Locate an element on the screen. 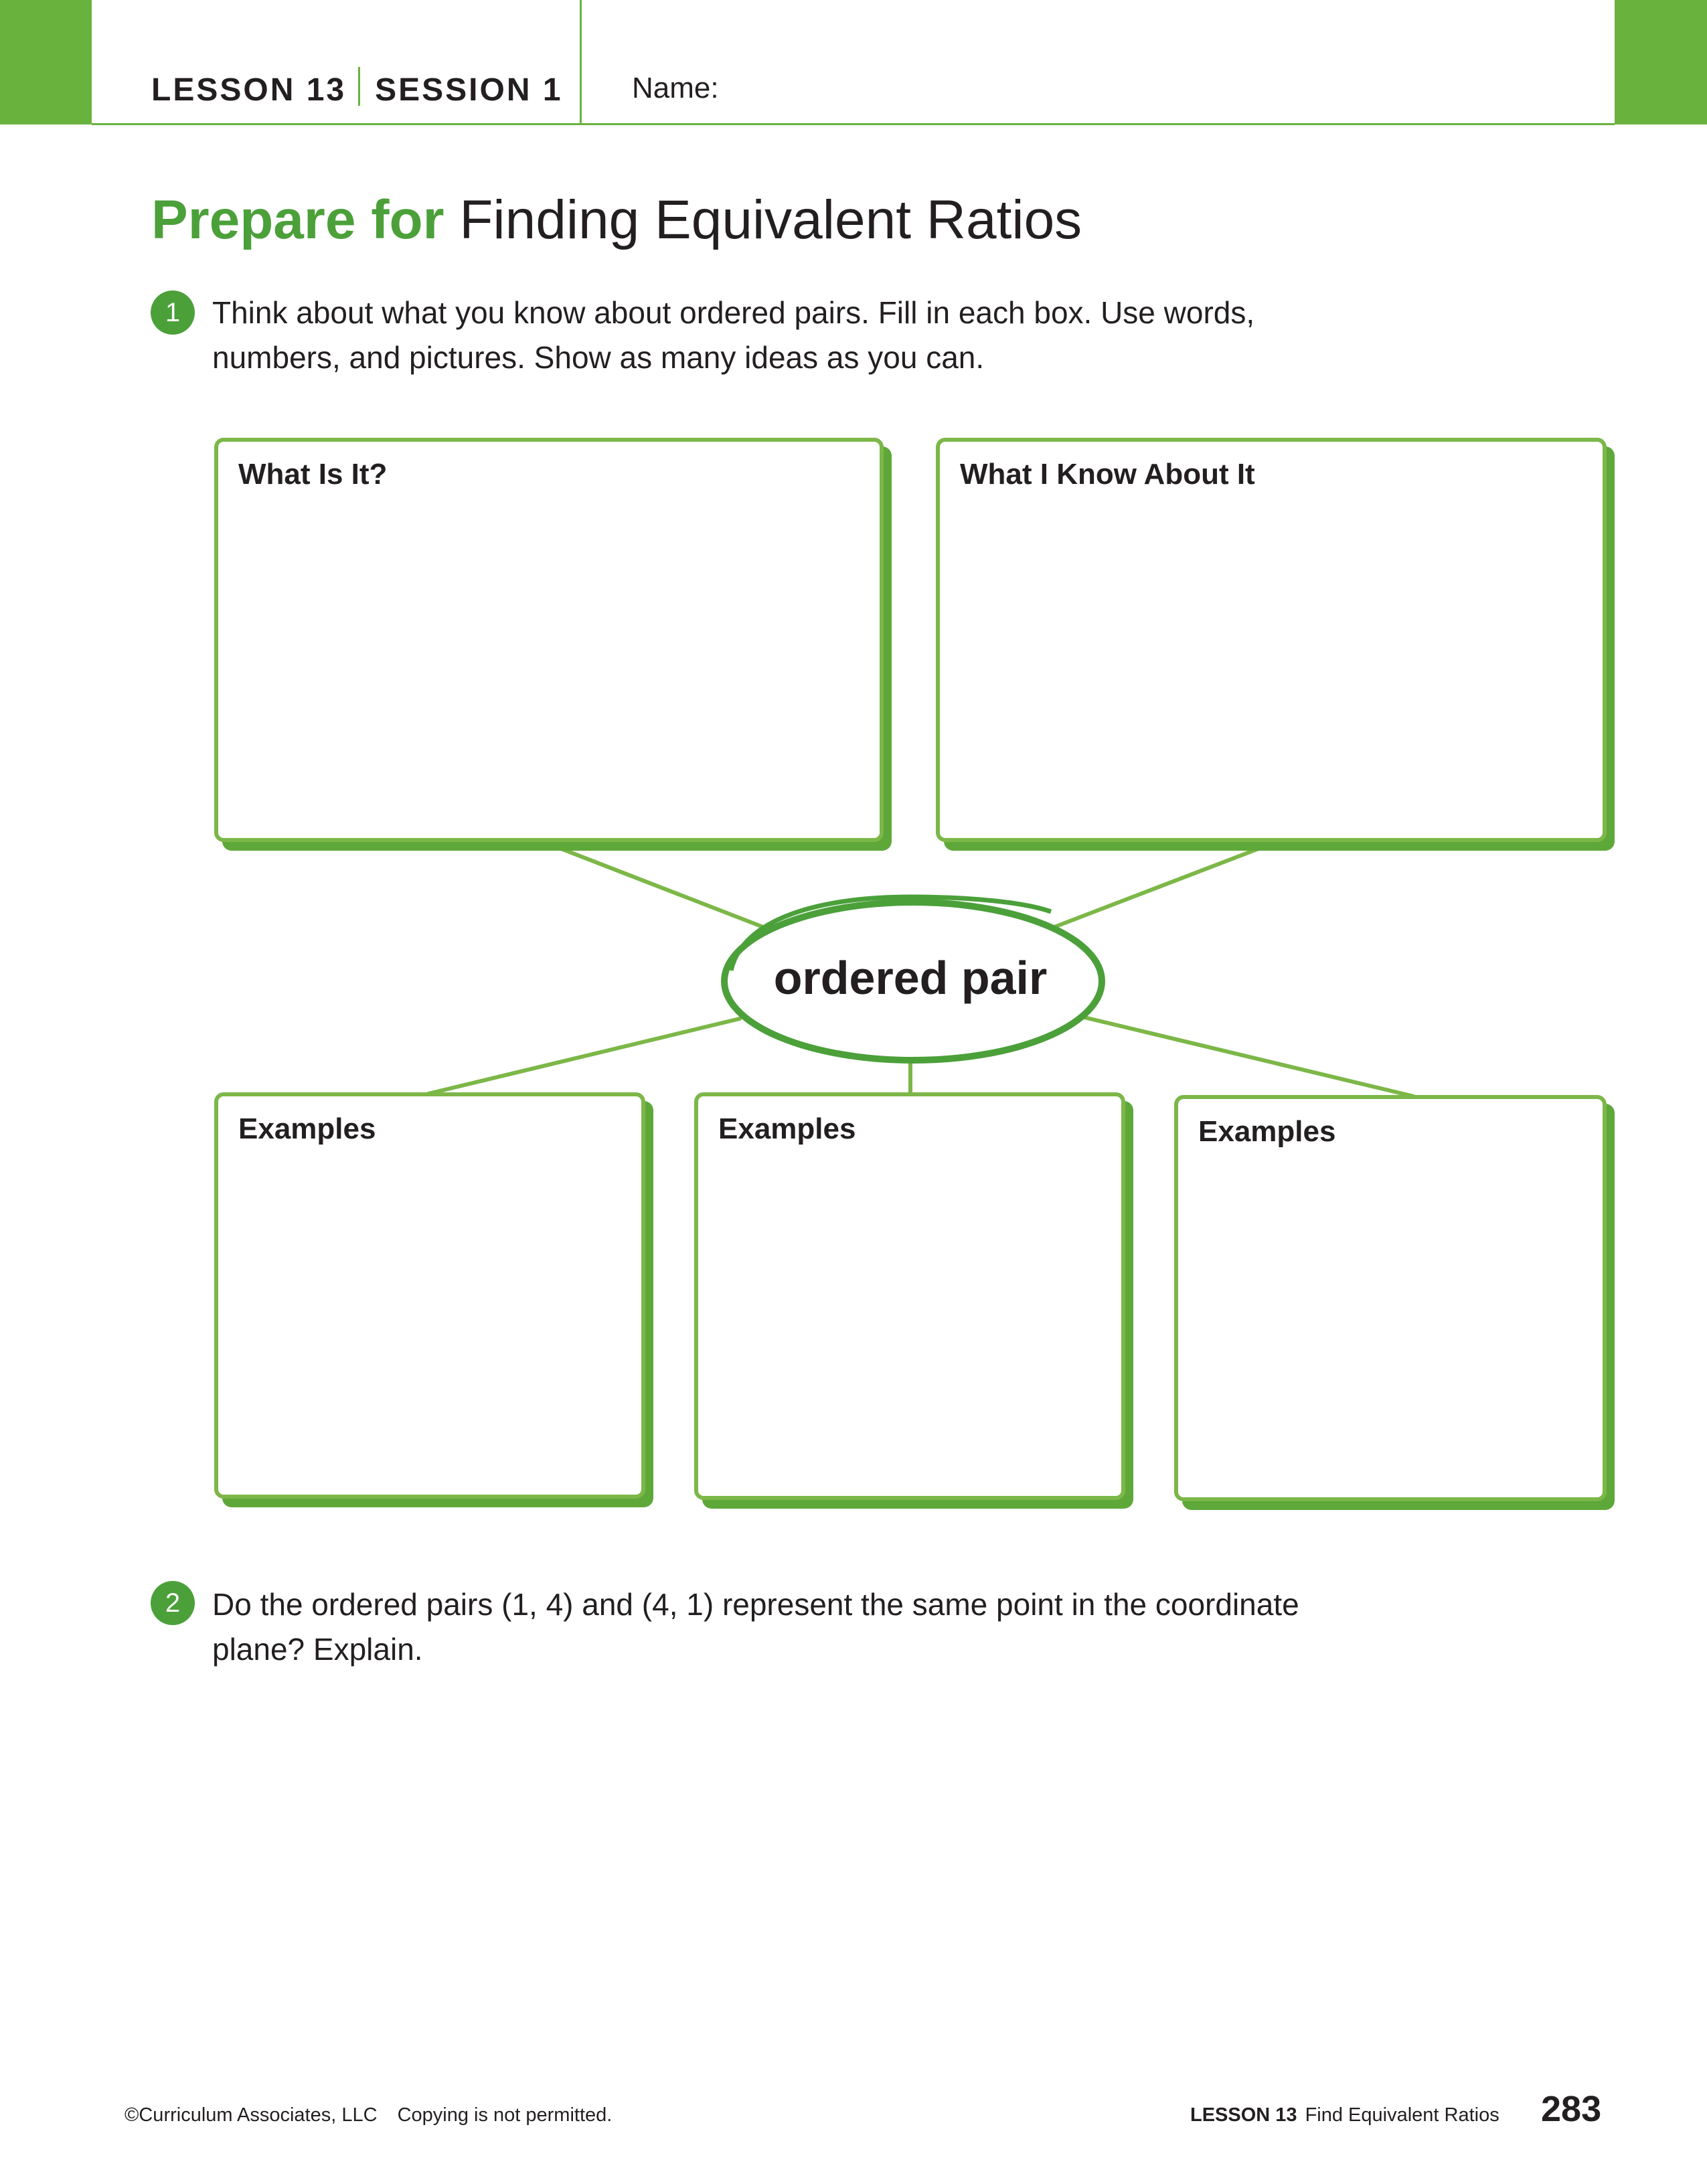  box-examples-2-label: Examples is located at coordinates (787, 1128).